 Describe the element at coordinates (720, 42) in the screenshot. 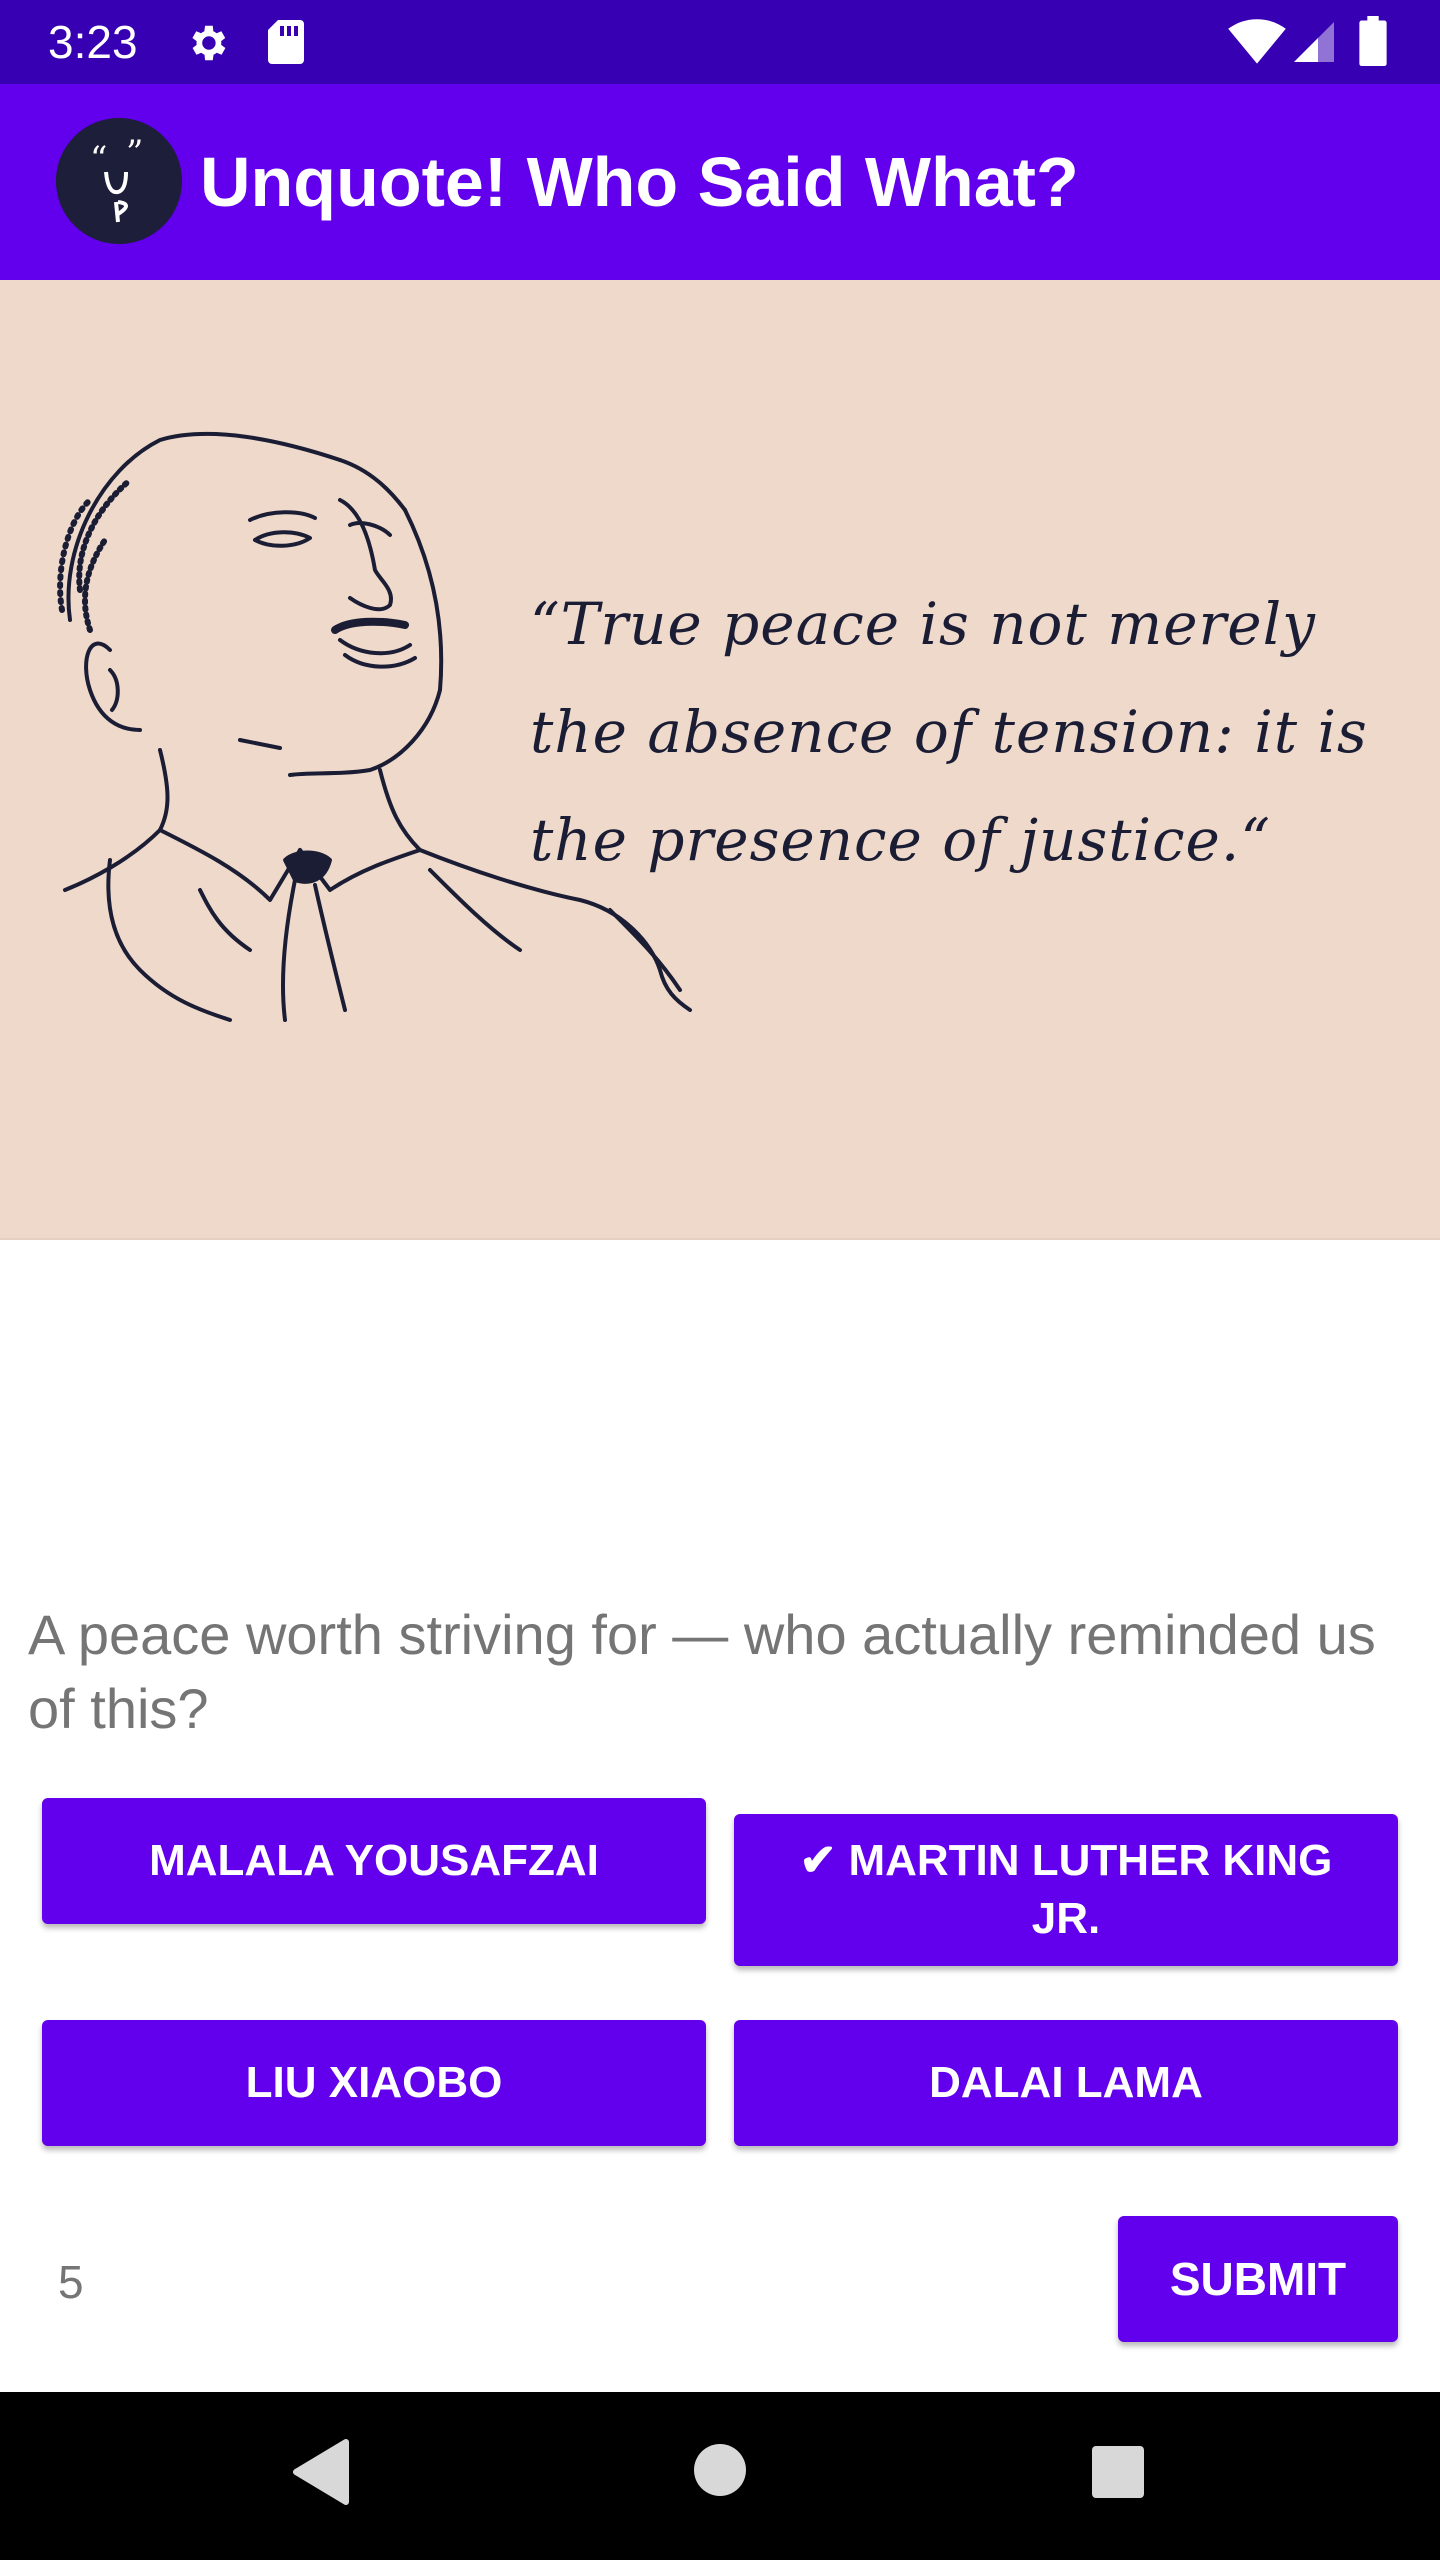

I see `status-bar: 3:23` at that location.